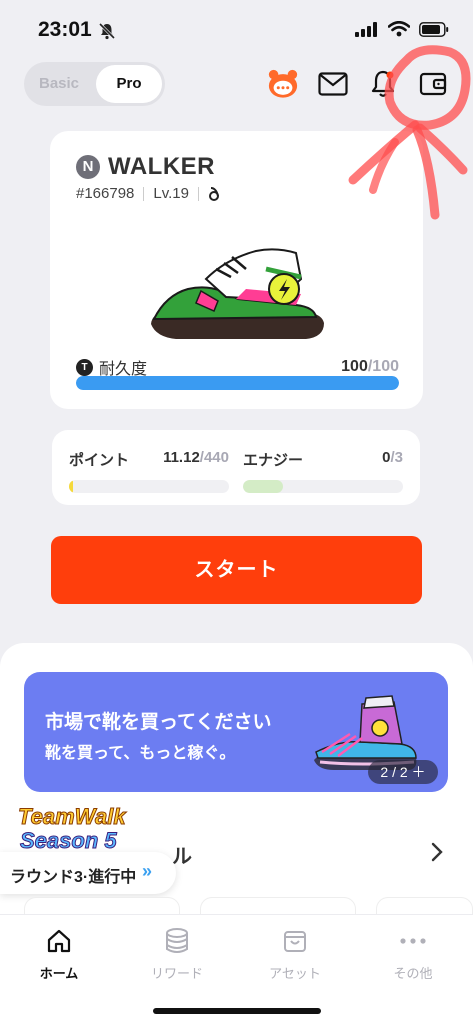  What do you see at coordinates (140, 753) in the screenshot?
I see `banner-subtitle: 靴を買って、もっと稼ぐ。` at bounding box center [140, 753].